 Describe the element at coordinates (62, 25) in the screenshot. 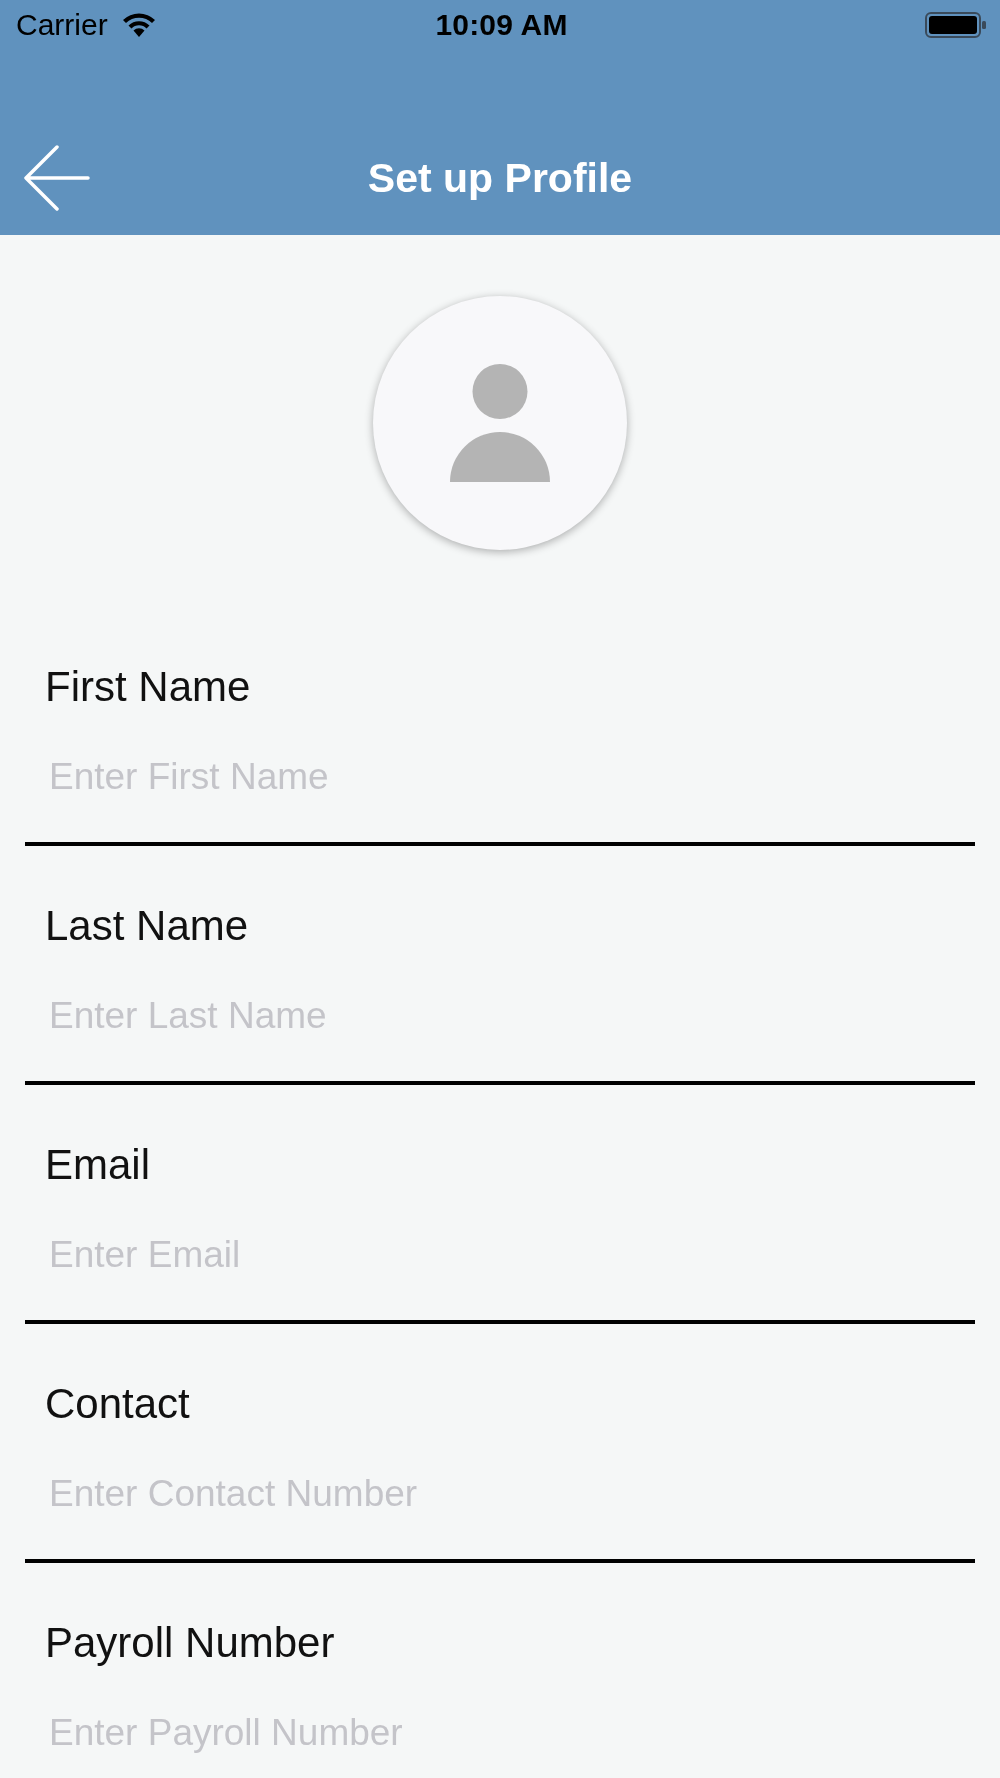

I see `carrier-label: Carrier` at that location.